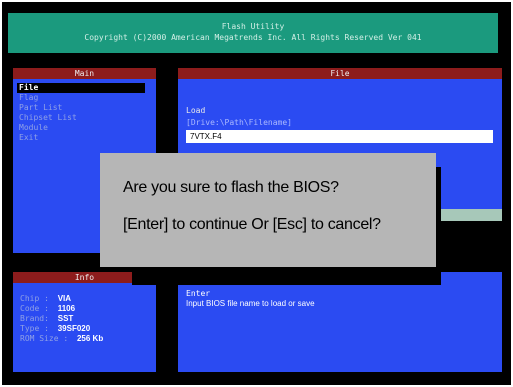 The height and width of the screenshot is (387, 513). What do you see at coordinates (86, 128) in the screenshot?
I see `menu-item-module: Module` at bounding box center [86, 128].